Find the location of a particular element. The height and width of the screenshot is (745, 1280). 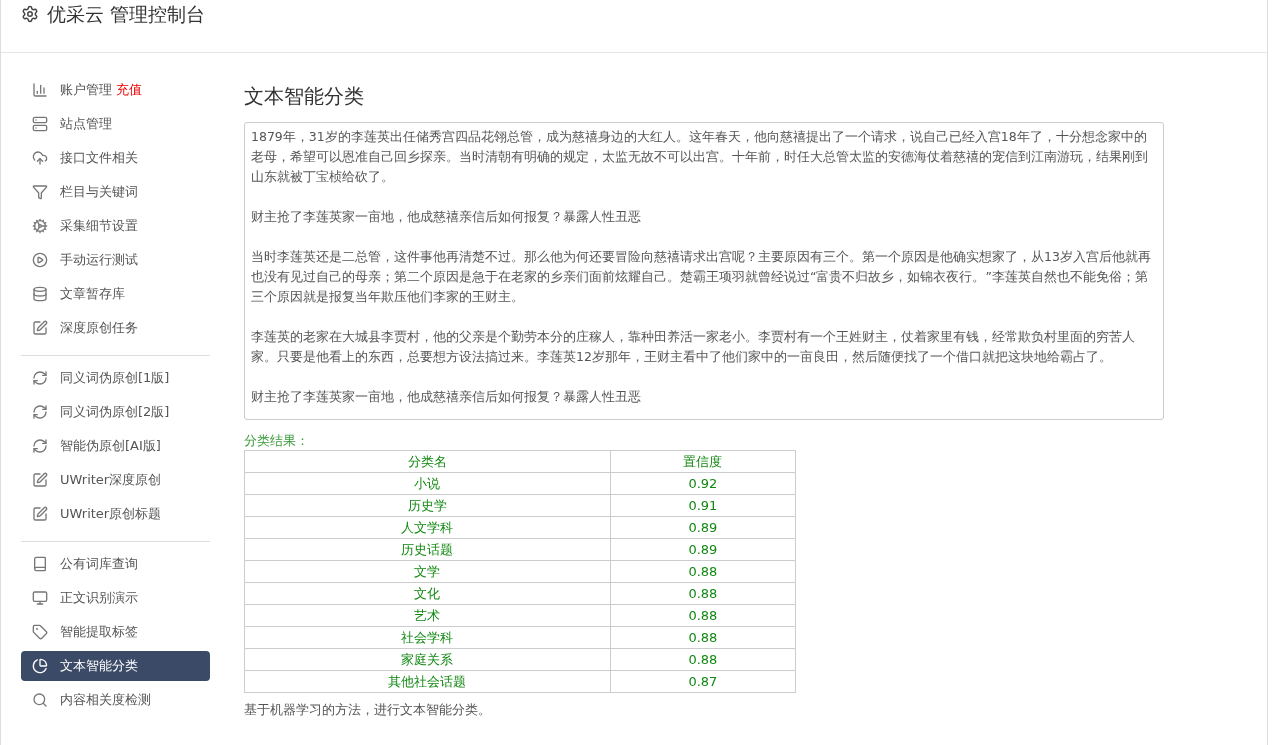

sidebar-item: 文章暂存库 is located at coordinates (115, 294).